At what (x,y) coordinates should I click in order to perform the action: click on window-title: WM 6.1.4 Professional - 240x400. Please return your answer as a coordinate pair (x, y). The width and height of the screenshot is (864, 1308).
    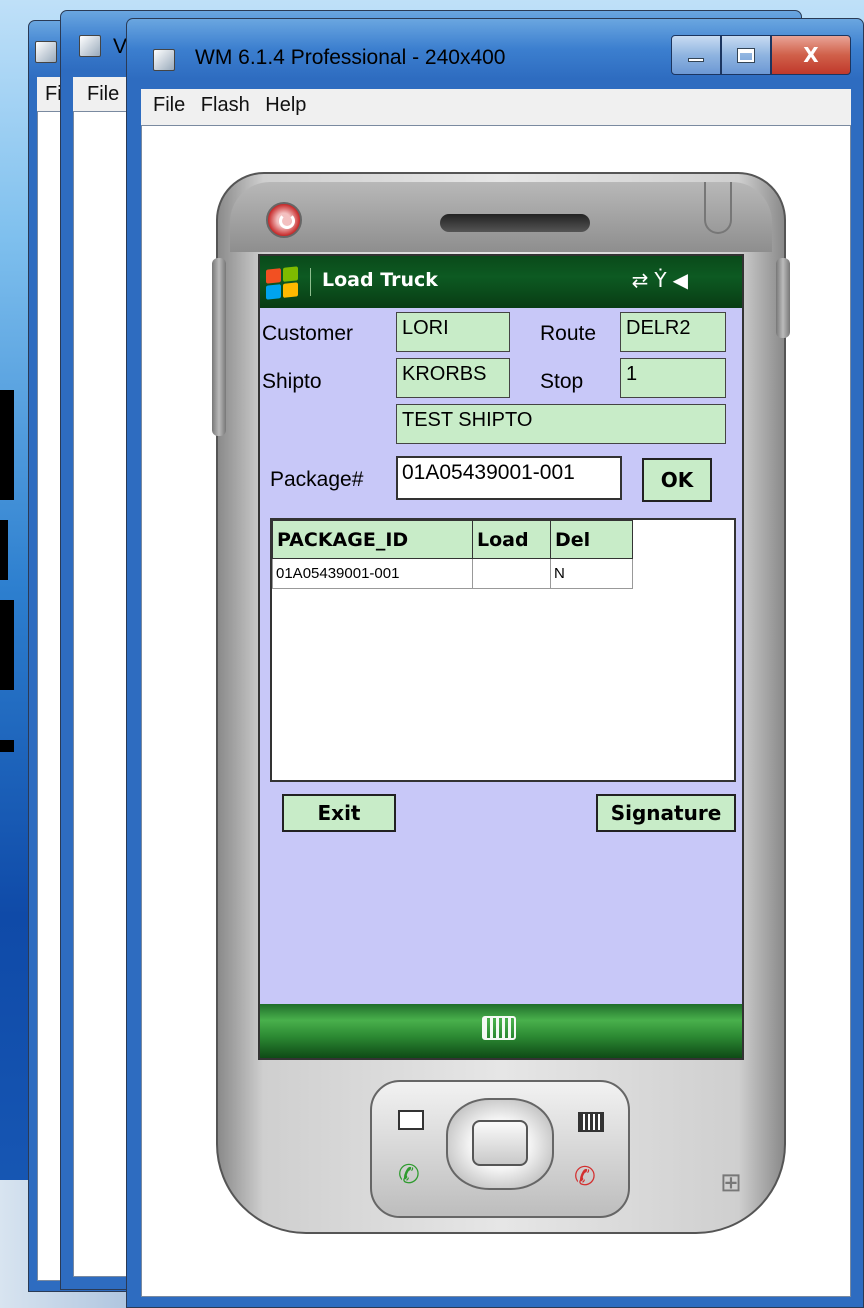
    Looking at the image, I should click on (350, 57).